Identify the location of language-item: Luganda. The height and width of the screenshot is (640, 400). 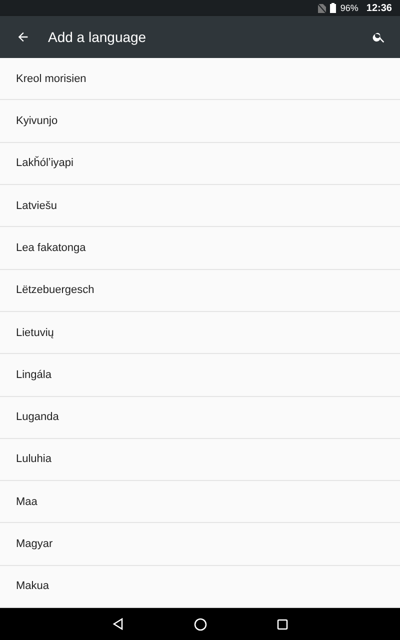
(200, 417).